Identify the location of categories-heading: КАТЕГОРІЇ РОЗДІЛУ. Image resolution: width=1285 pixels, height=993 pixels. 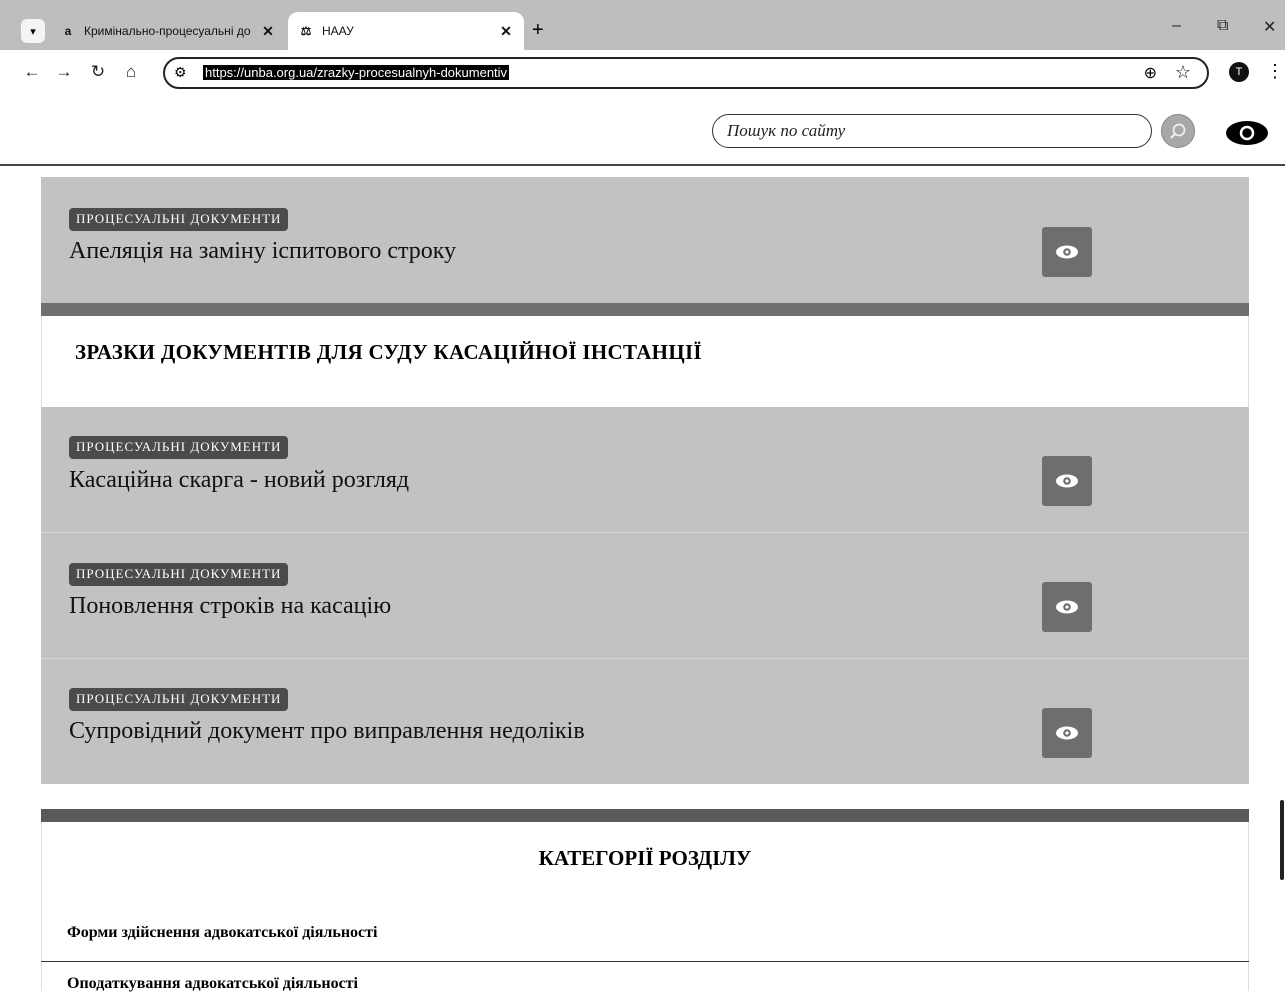
(645, 858).